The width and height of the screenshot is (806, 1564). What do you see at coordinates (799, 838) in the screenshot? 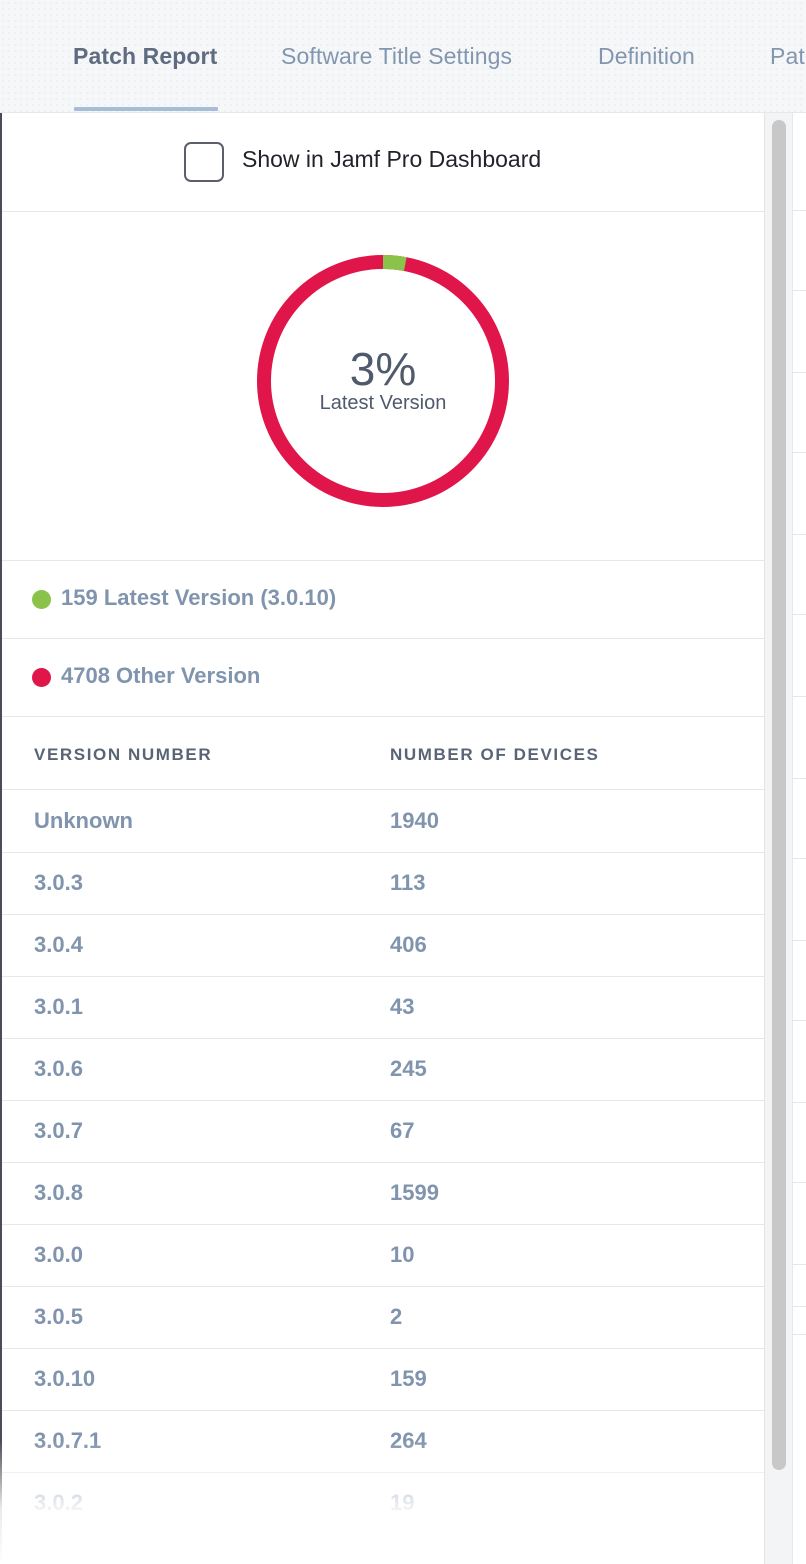
I see `adjacent-panel-edge` at bounding box center [799, 838].